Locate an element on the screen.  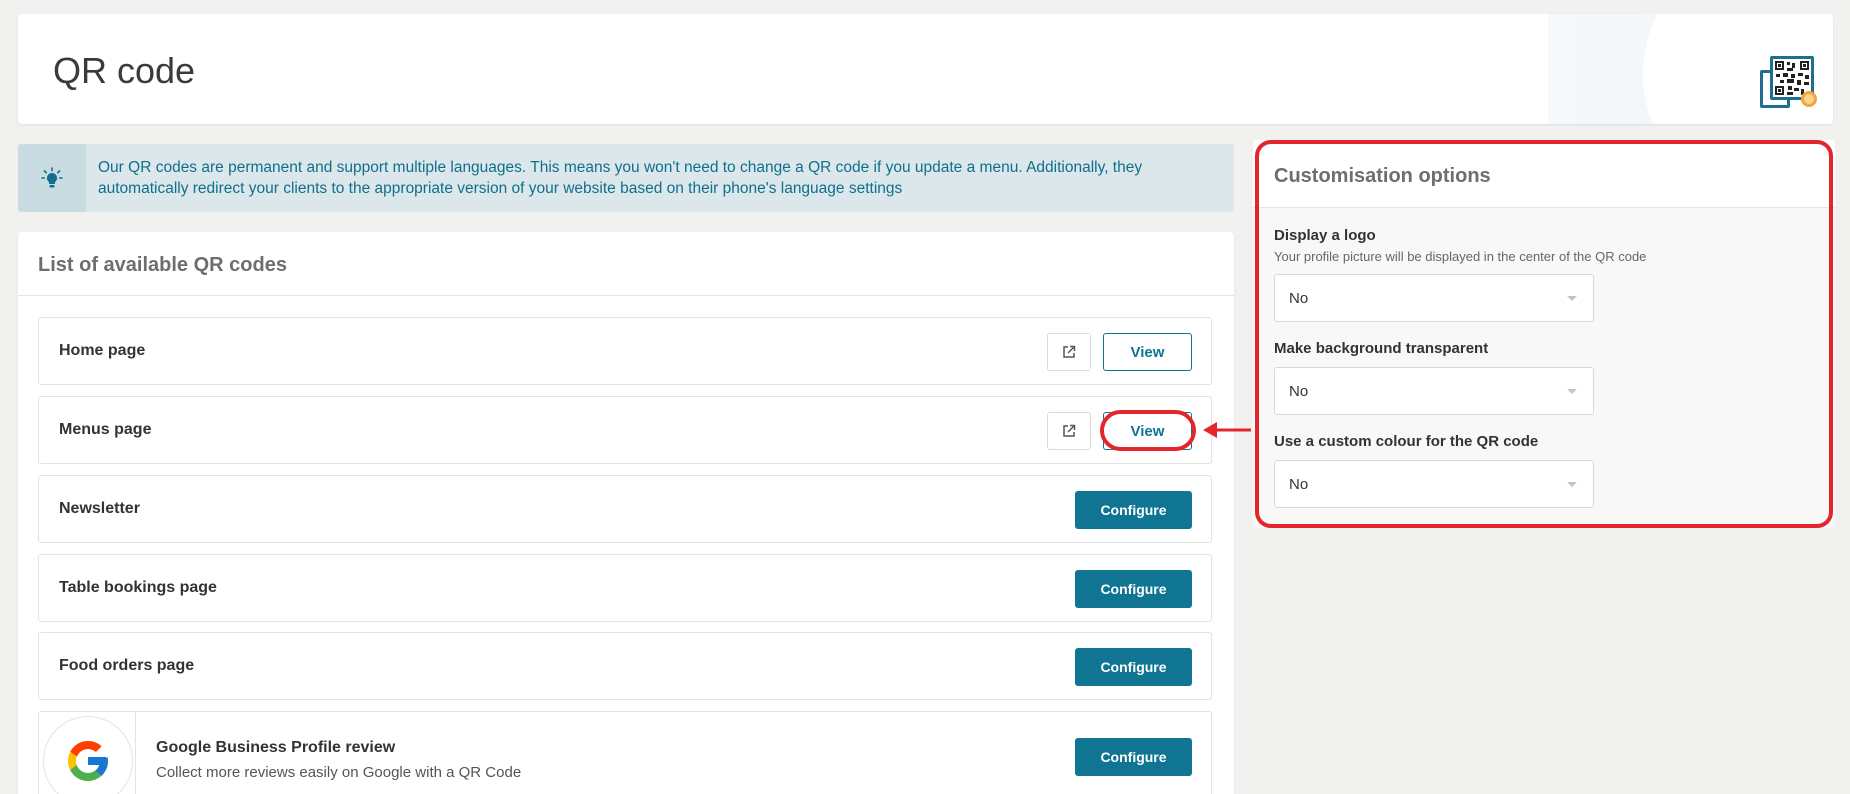
qr-row-label: Table bookings page is located at coordinates (138, 587).